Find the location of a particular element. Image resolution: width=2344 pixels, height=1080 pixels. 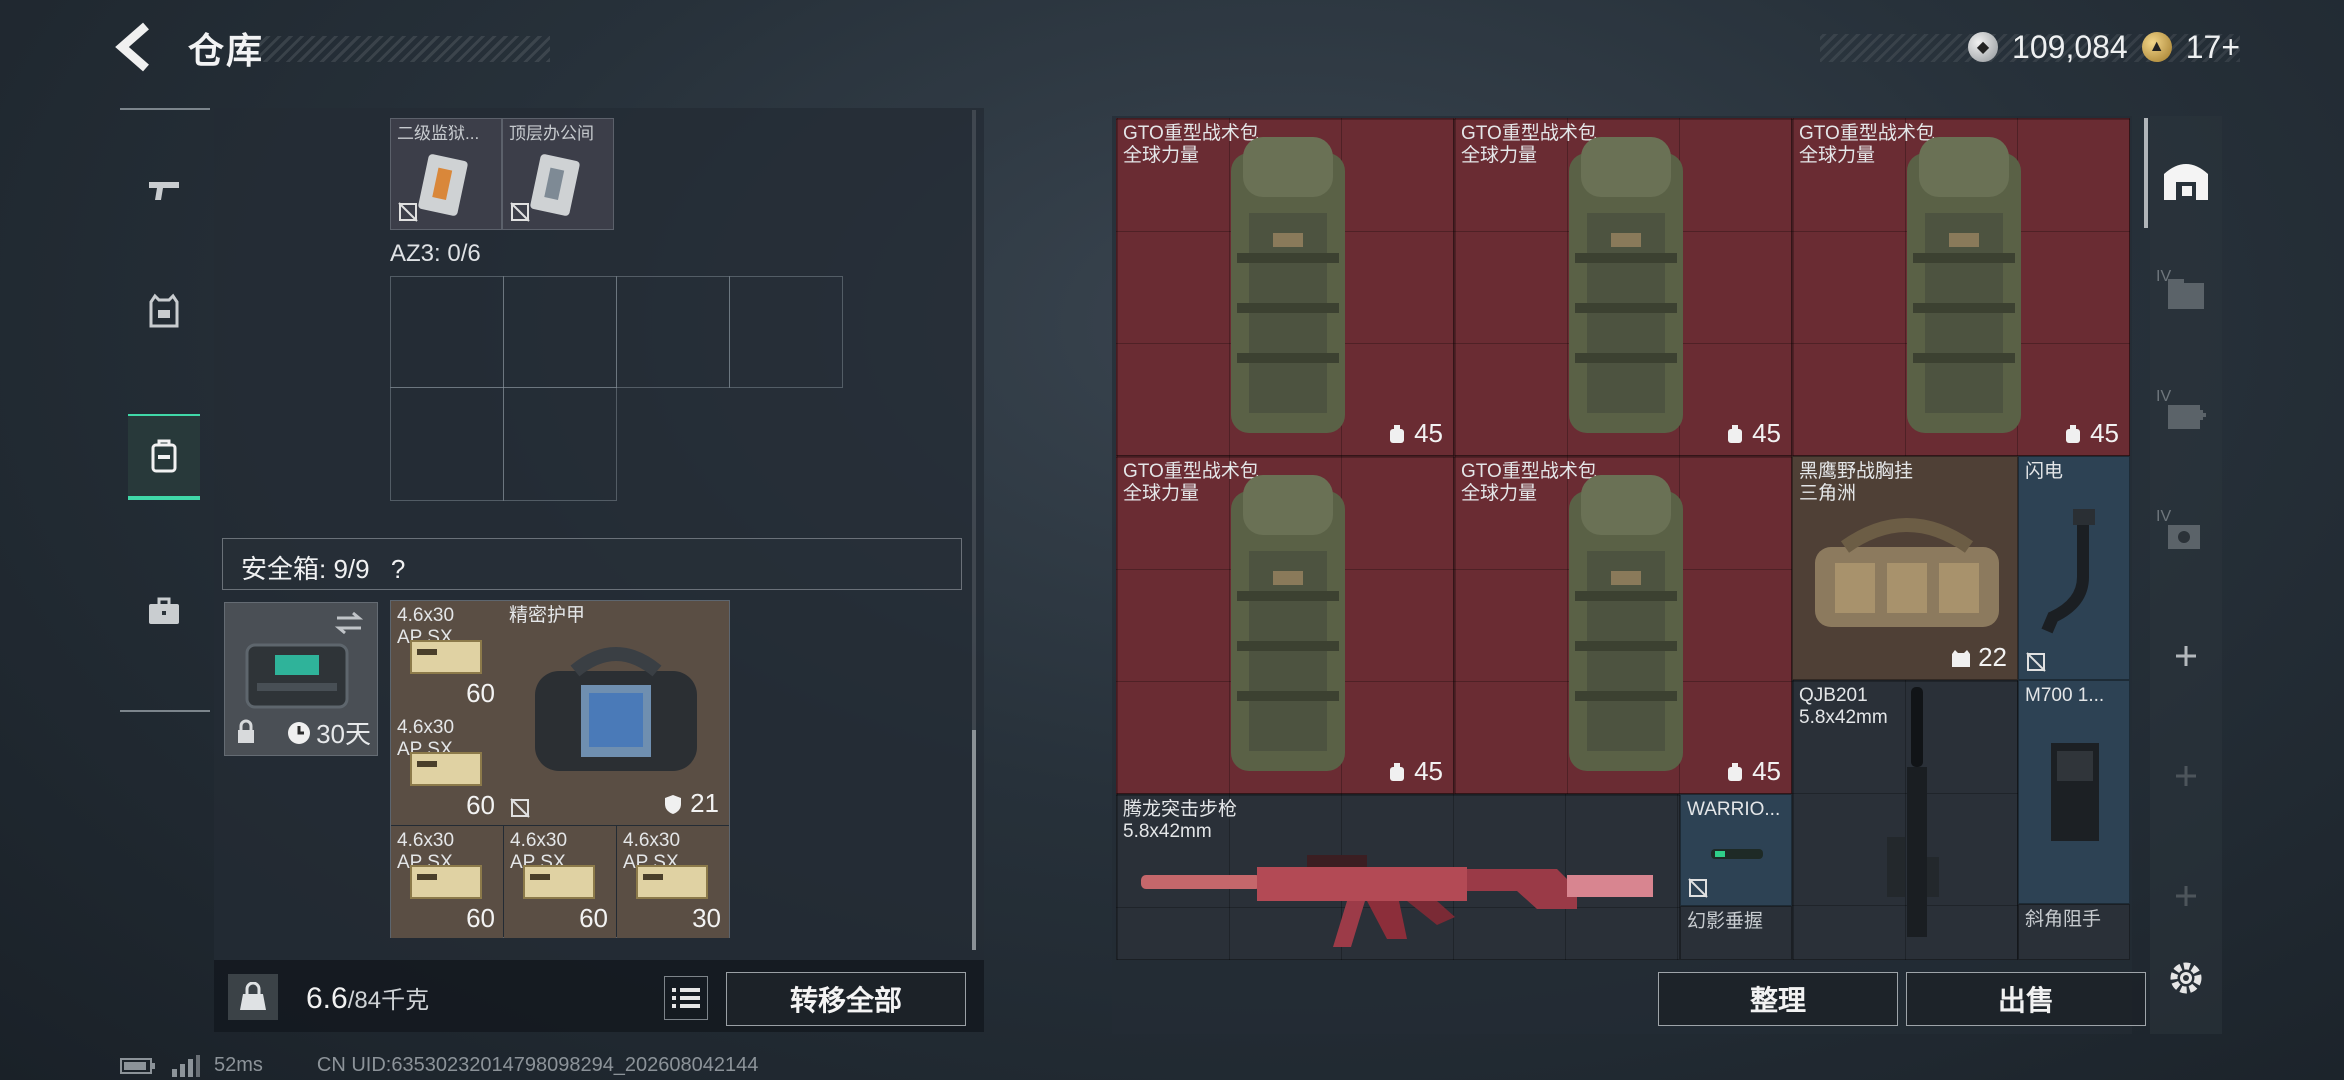

machine-gun-icon is located at coordinates (1913, 812).